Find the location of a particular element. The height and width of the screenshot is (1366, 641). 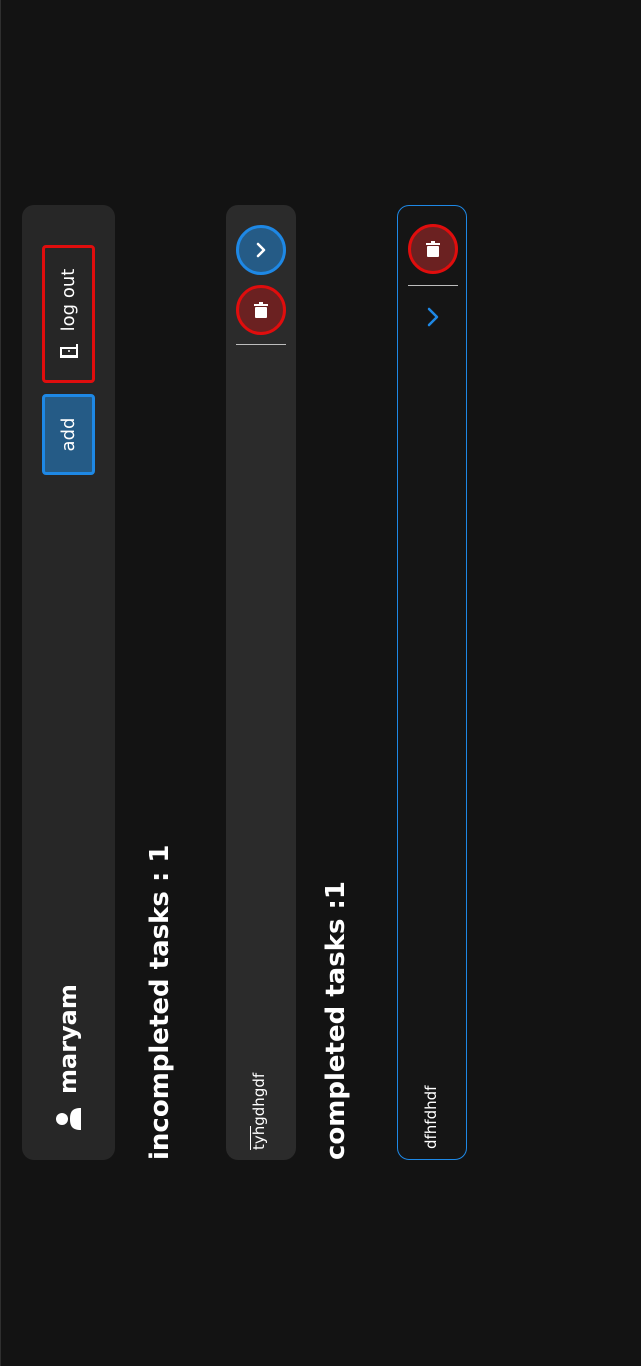

logout-button: log out is located at coordinates (68, 314).